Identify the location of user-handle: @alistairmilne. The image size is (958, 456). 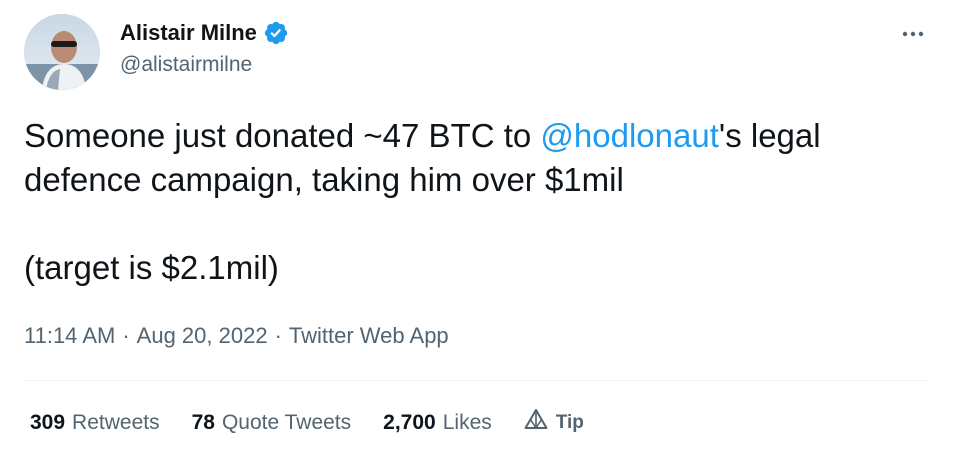
(204, 65).